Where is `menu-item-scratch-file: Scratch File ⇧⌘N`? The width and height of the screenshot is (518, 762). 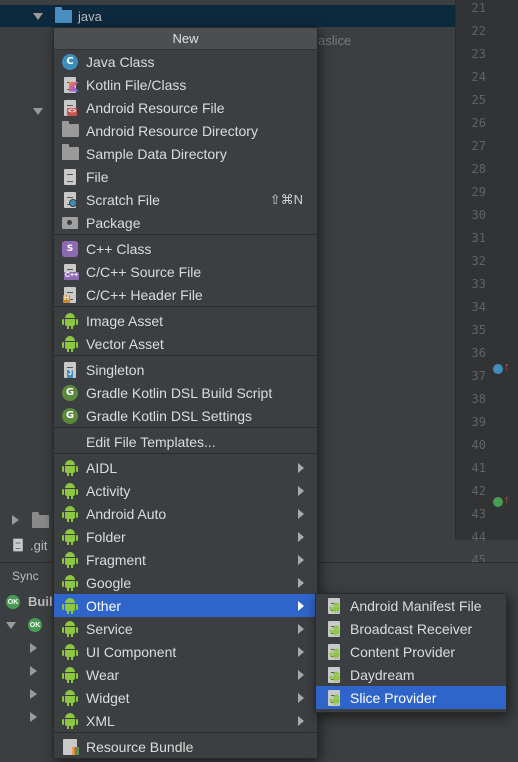 menu-item-scratch-file: Scratch File ⇧⌘N is located at coordinates (185, 199).